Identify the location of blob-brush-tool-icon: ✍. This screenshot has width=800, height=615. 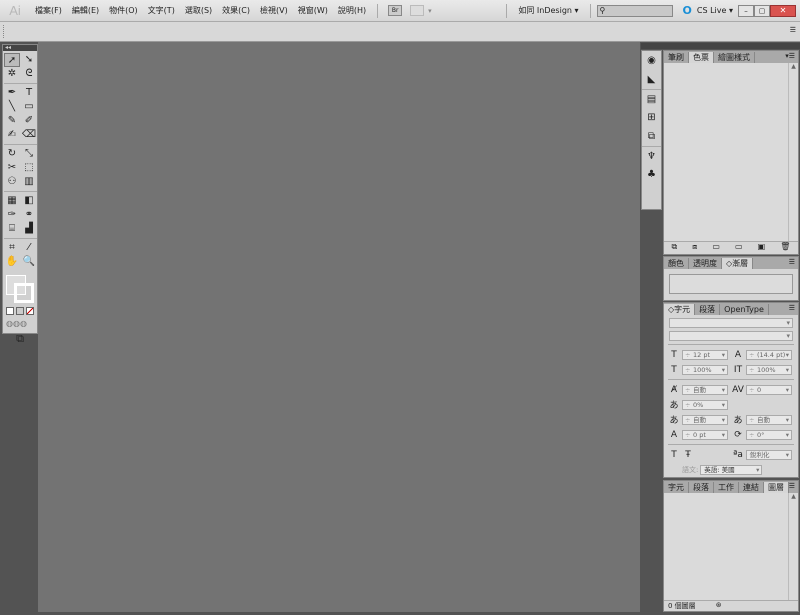
(12, 135).